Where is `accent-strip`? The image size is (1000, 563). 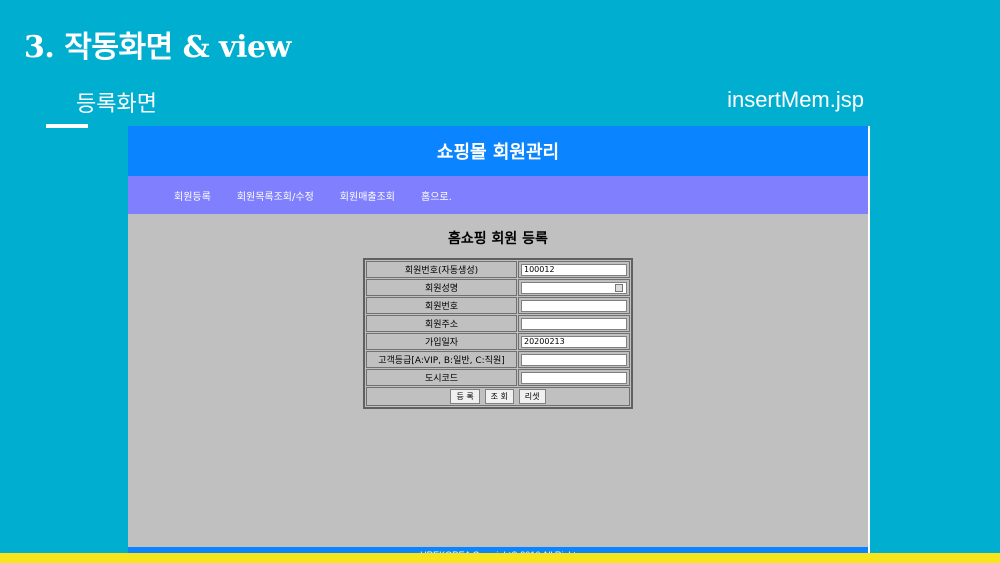 accent-strip is located at coordinates (500, 558).